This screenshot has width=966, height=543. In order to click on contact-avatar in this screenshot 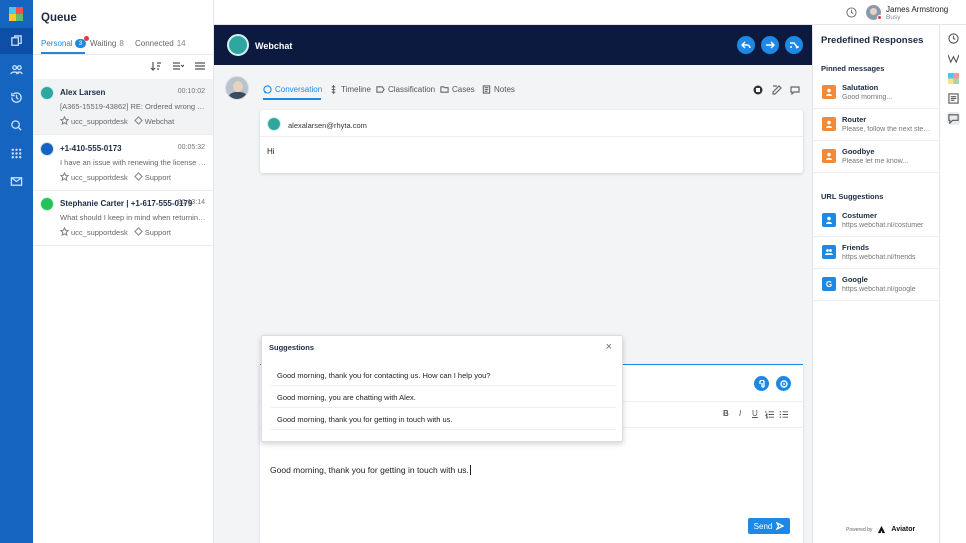, I will do `click(237, 88)`.